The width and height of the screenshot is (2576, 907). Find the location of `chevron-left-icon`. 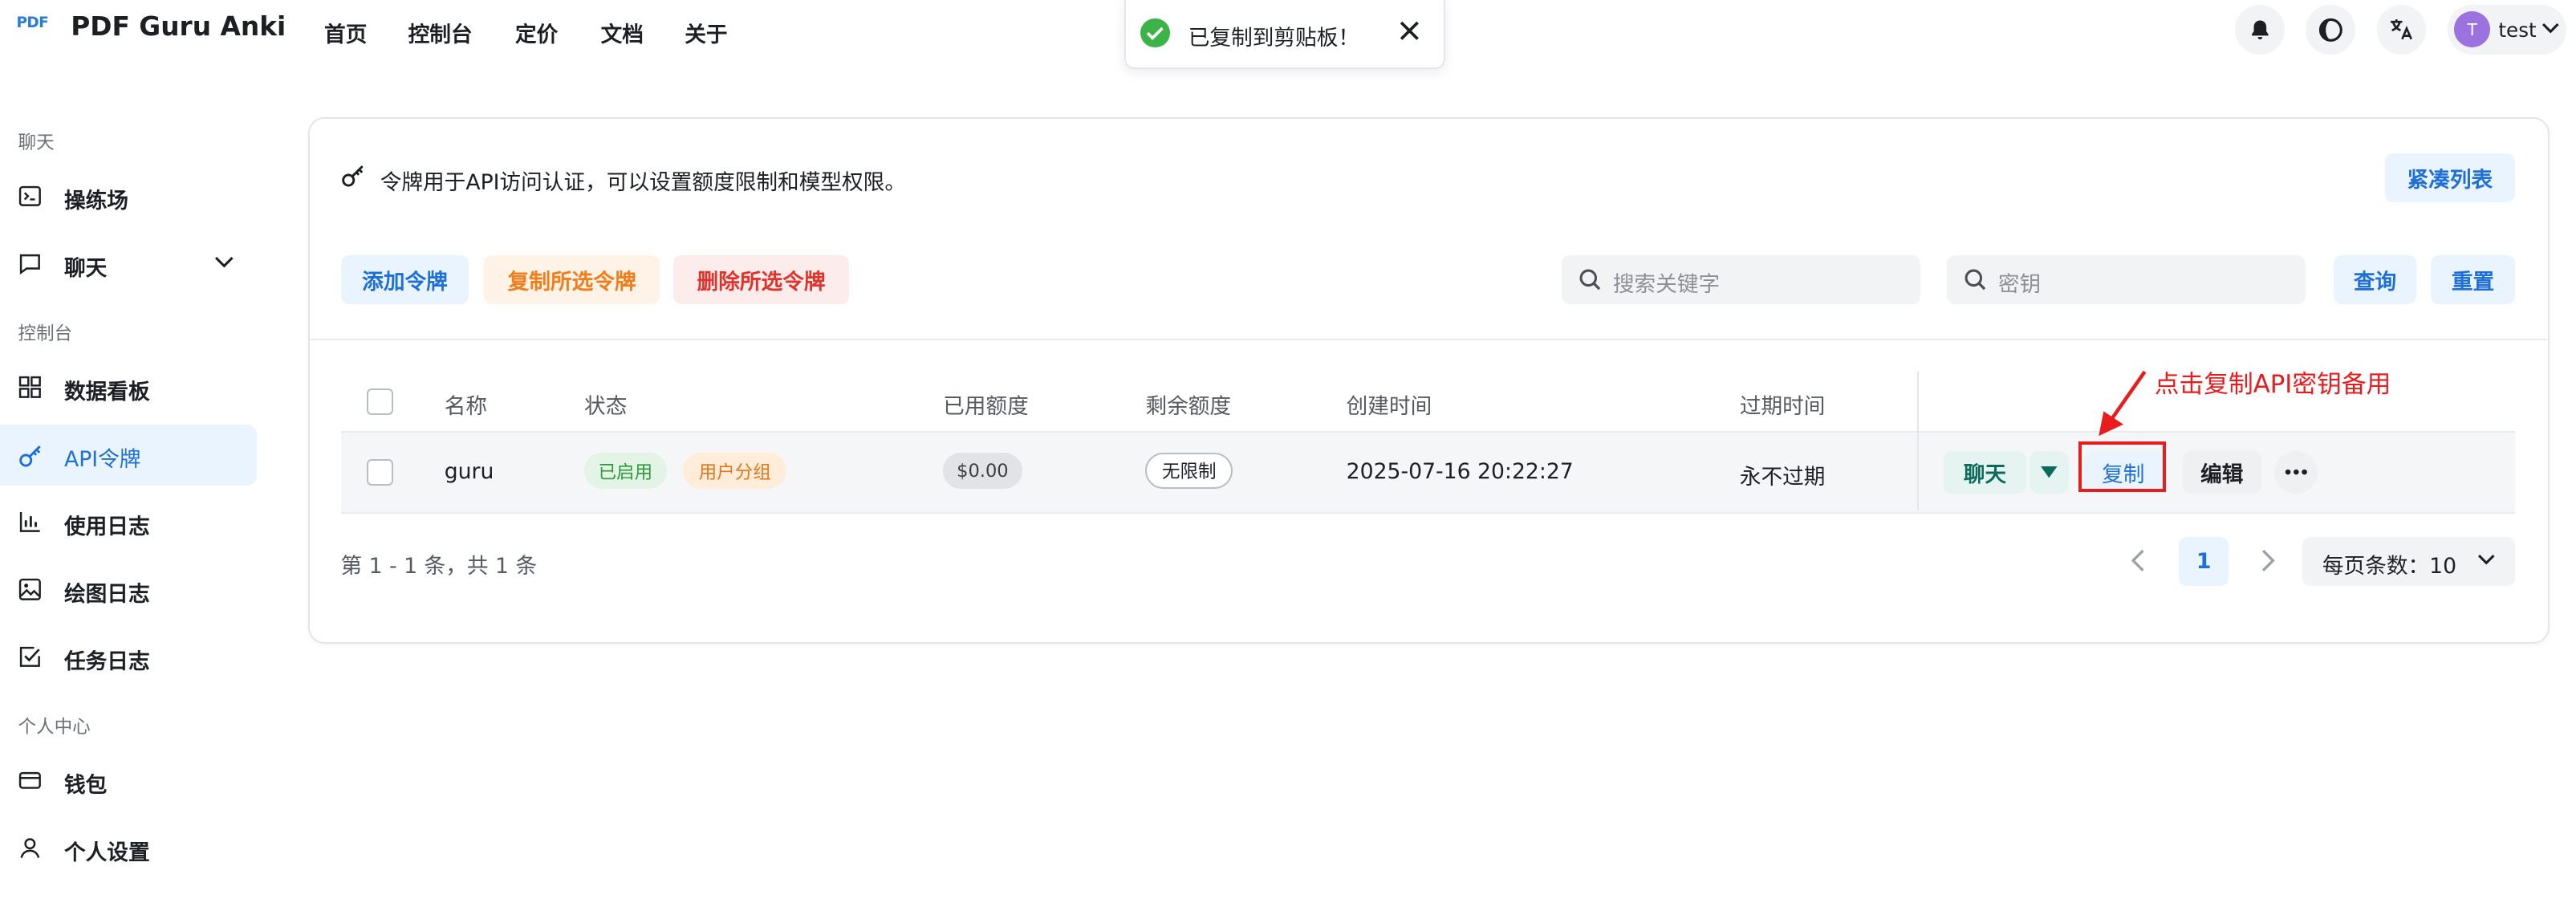

chevron-left-icon is located at coordinates (2138, 560).